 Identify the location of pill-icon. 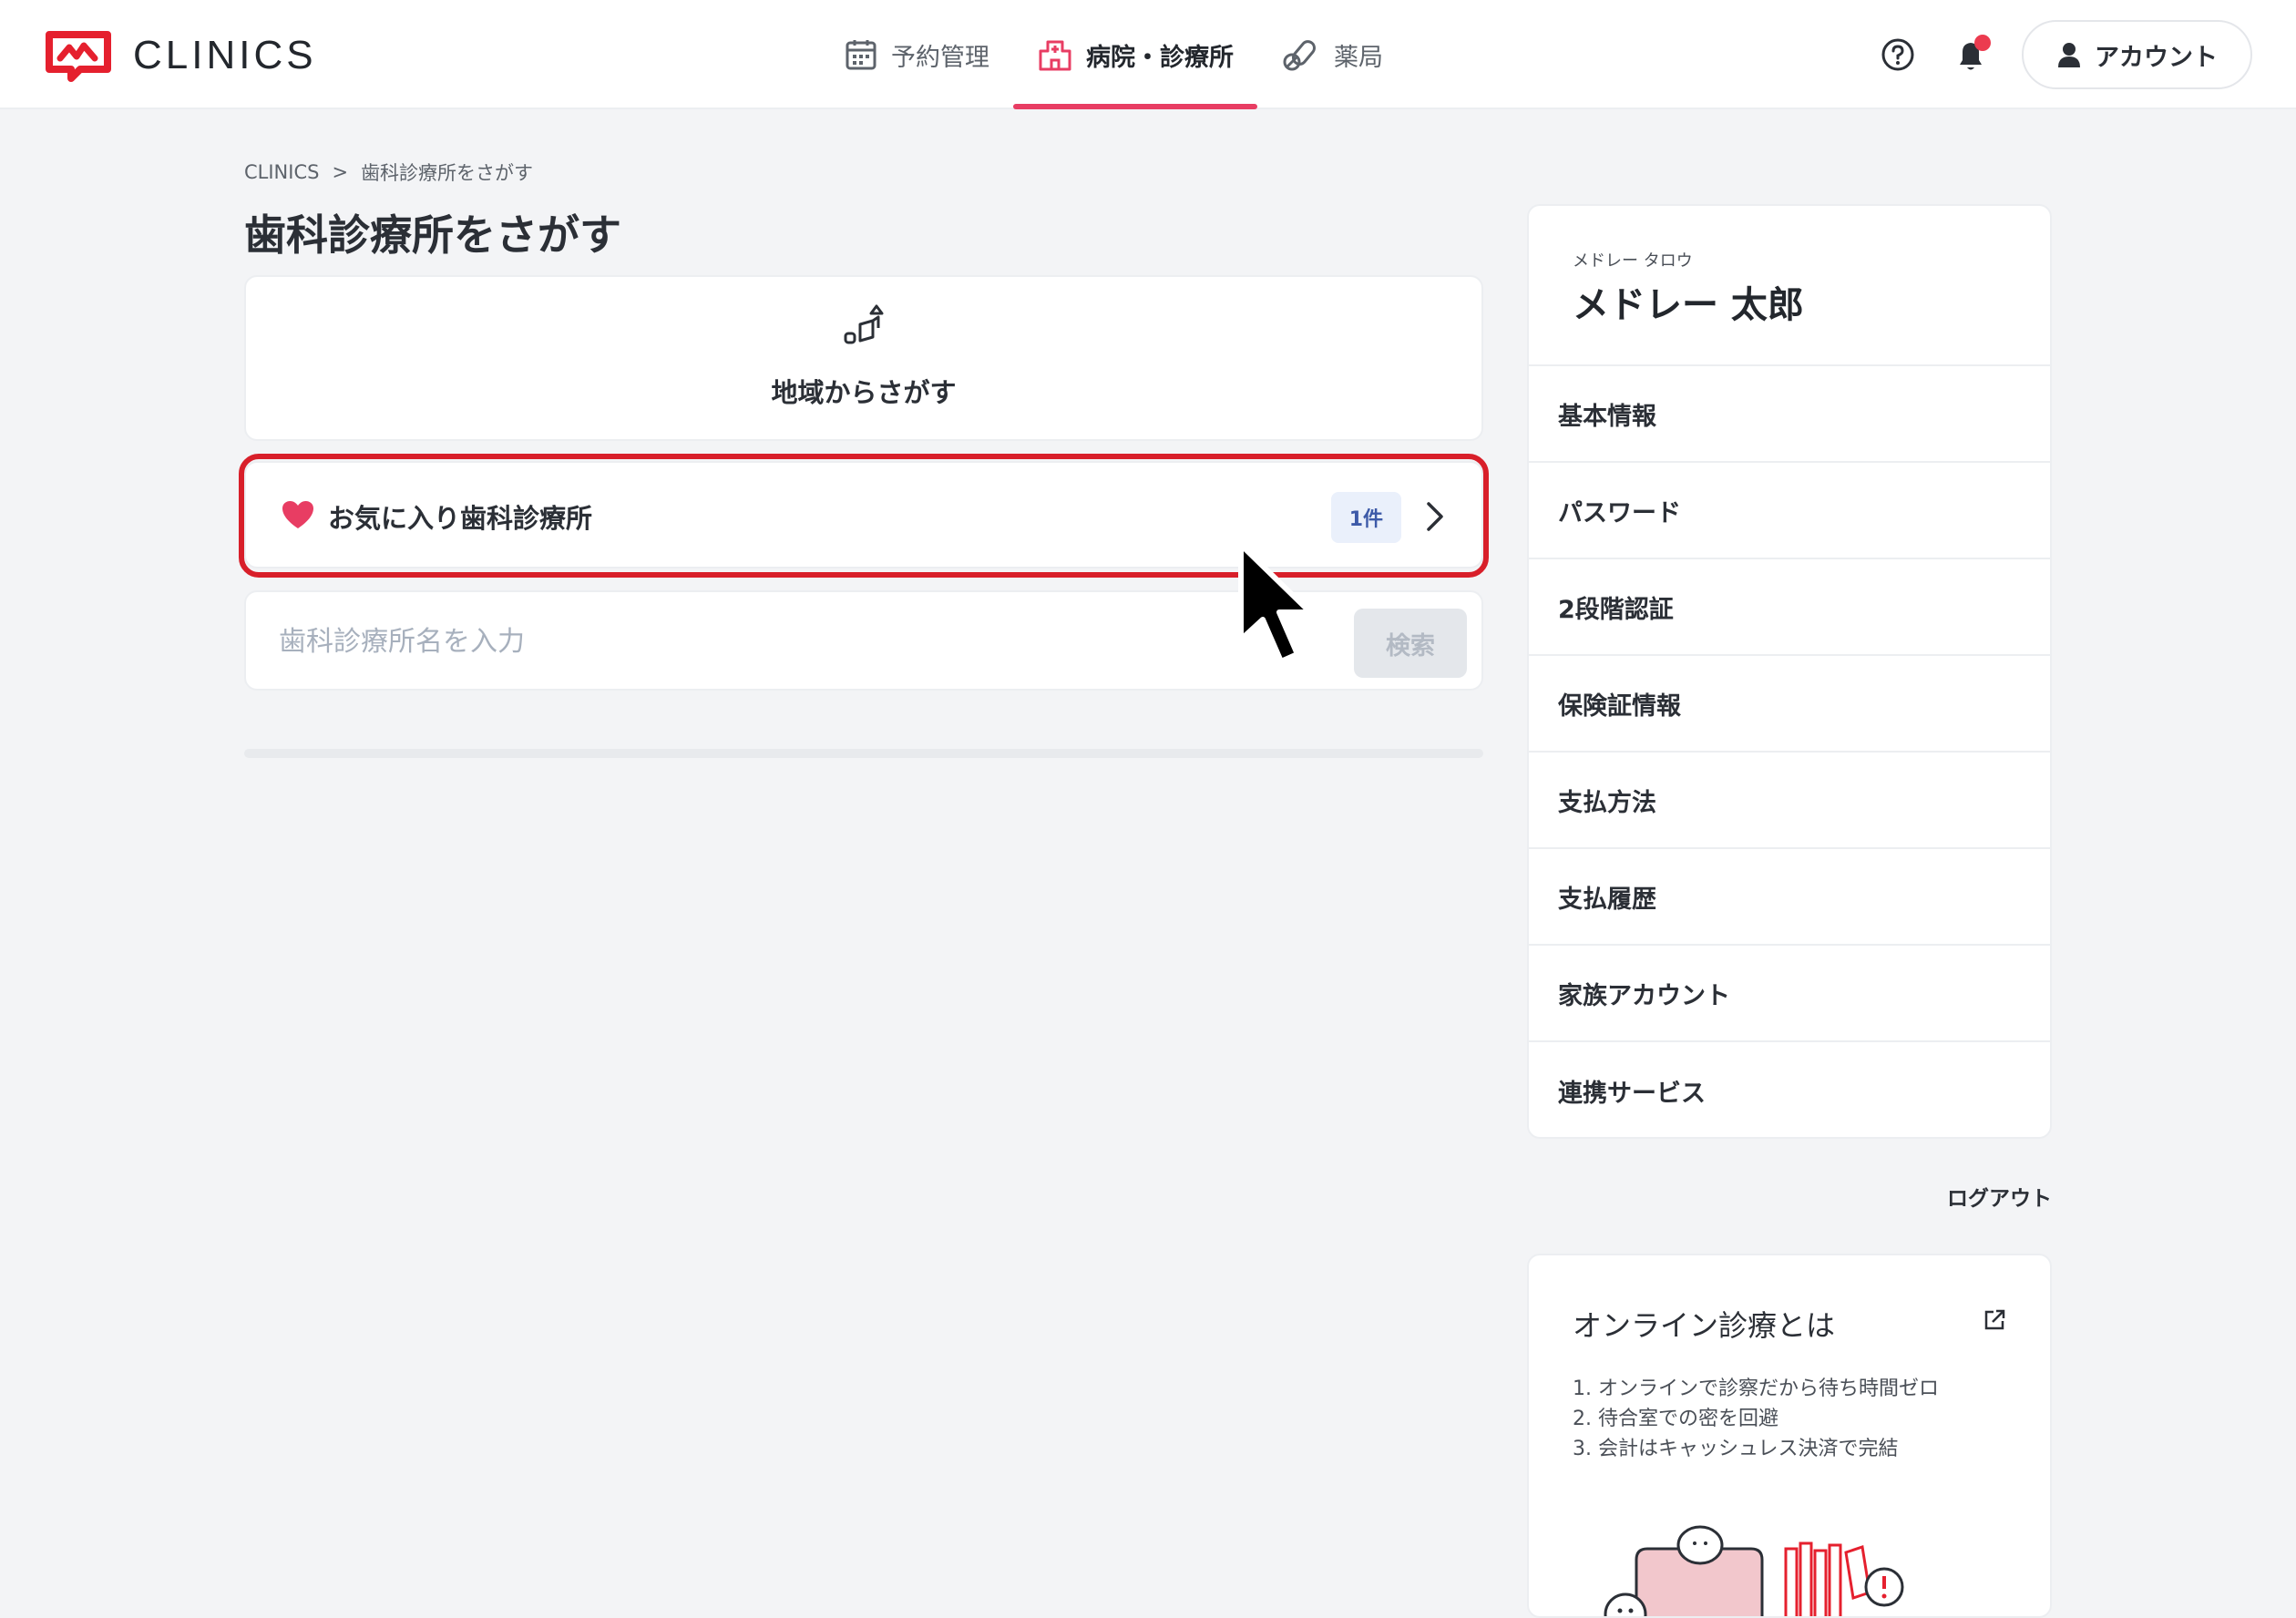
(1300, 55).